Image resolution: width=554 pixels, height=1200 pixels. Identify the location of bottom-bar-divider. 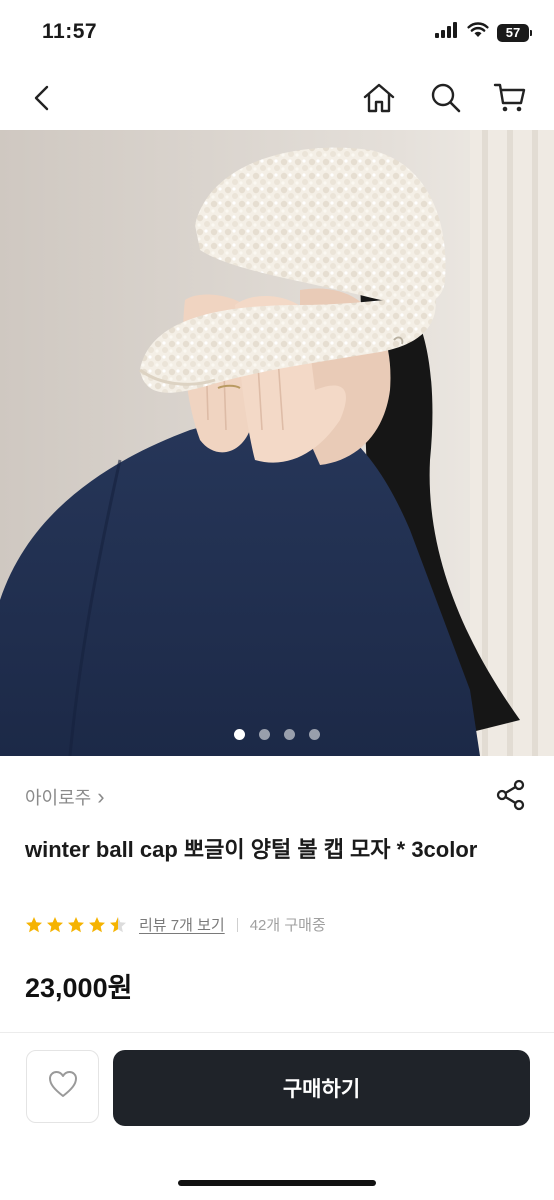
(277, 1032).